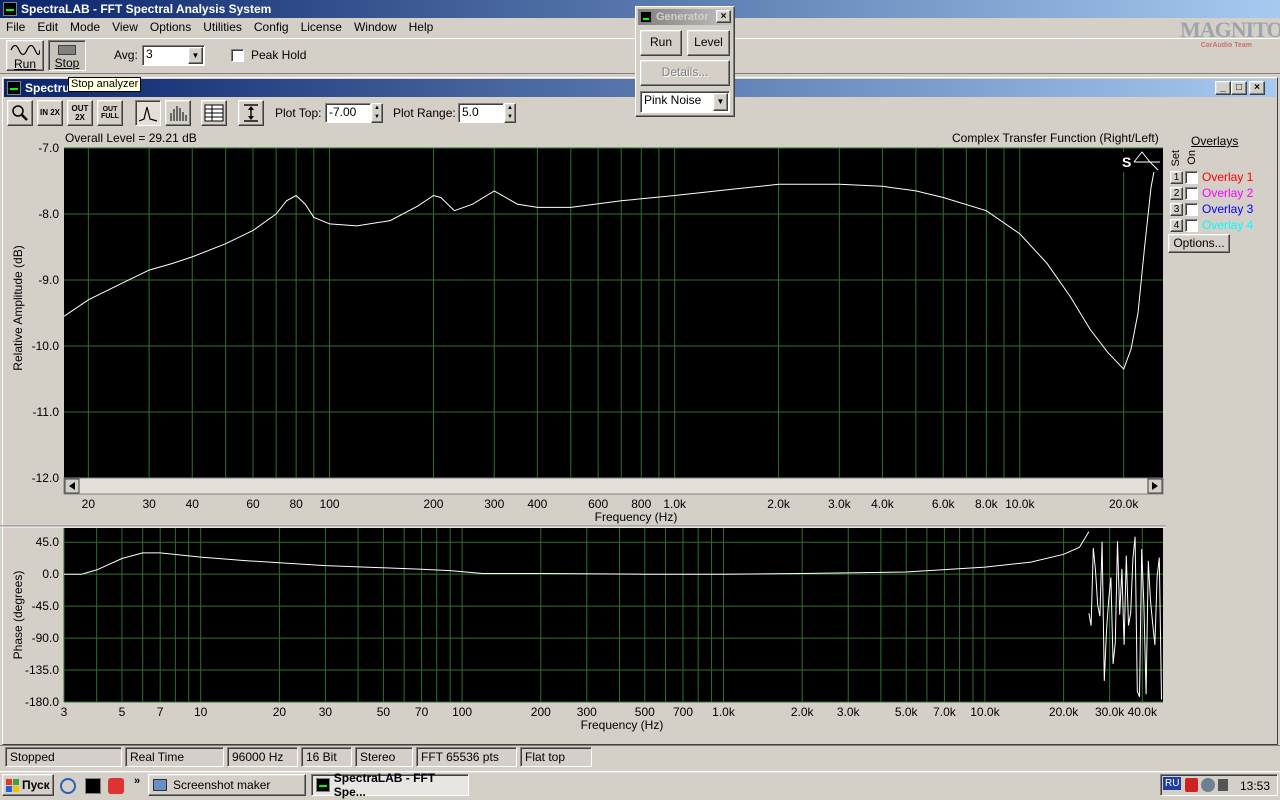  I want to click on overlay-row-2: 2 Overlay 2, so click(1222, 193).